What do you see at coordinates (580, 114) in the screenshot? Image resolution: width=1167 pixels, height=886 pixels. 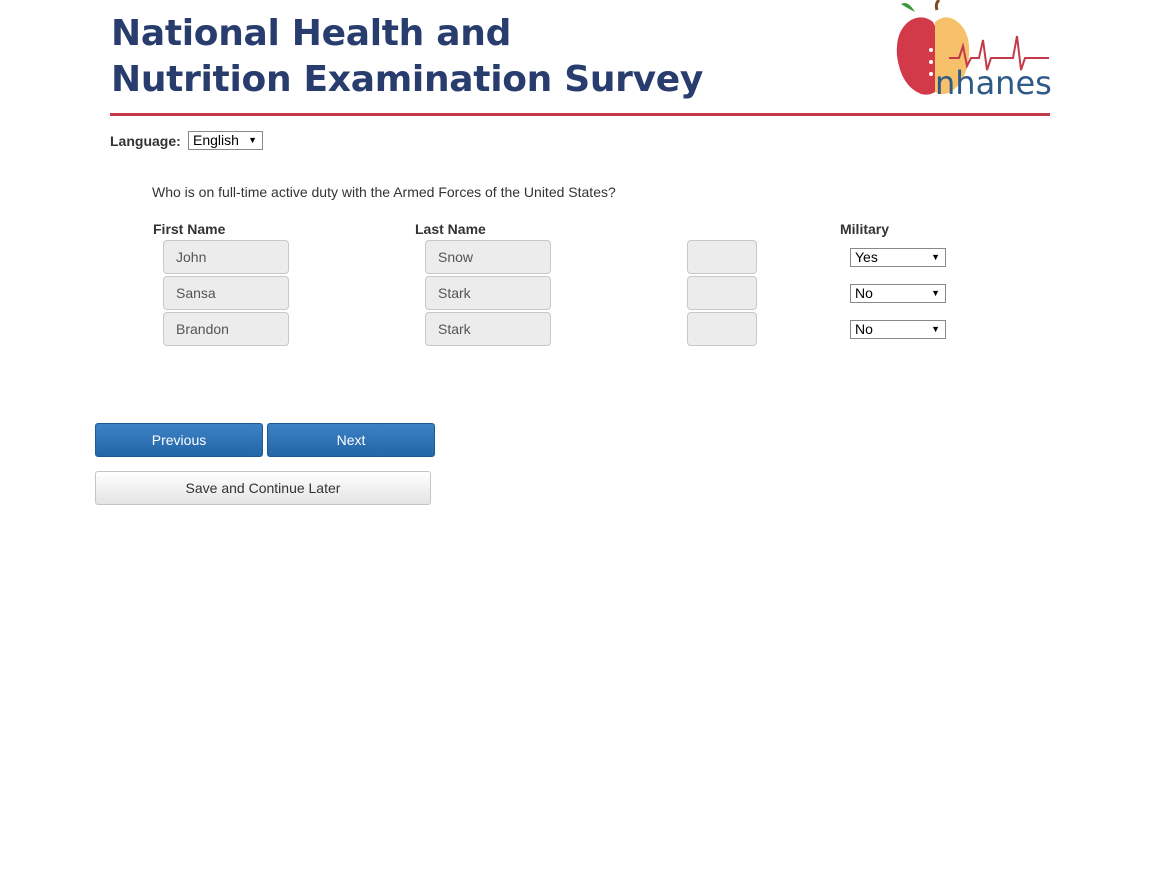 I see `header-divider` at bounding box center [580, 114].